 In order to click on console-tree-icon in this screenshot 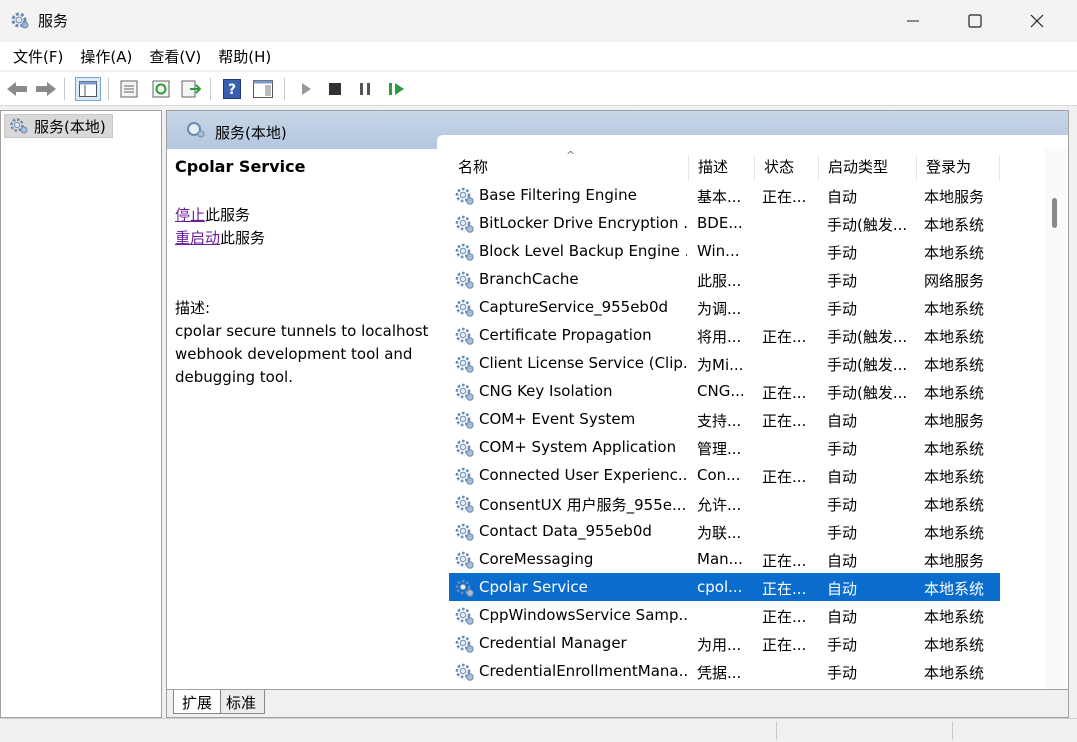, I will do `click(88, 89)`.